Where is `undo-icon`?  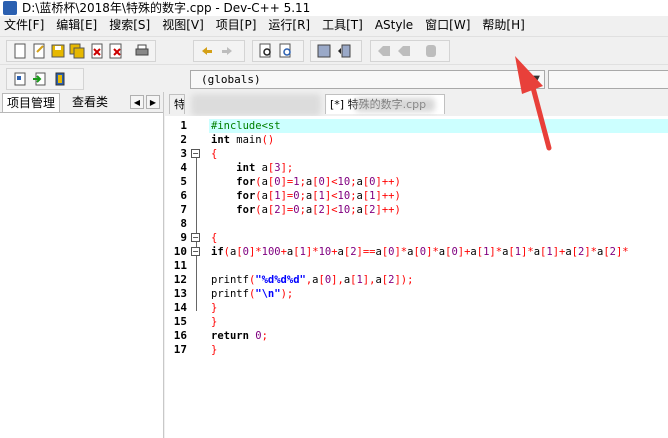 undo-icon is located at coordinates (207, 51).